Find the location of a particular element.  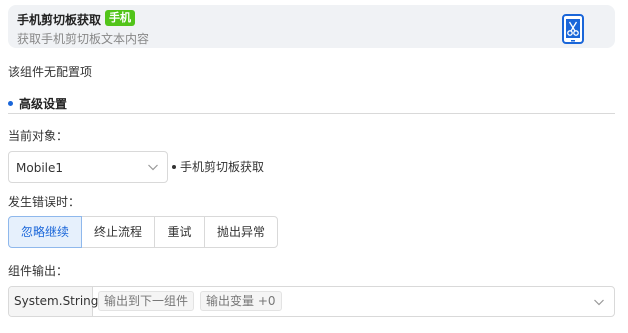

component-header-card: 手机剪切板获取 手机 获取手机剪切板文本内容 is located at coordinates (311, 26).